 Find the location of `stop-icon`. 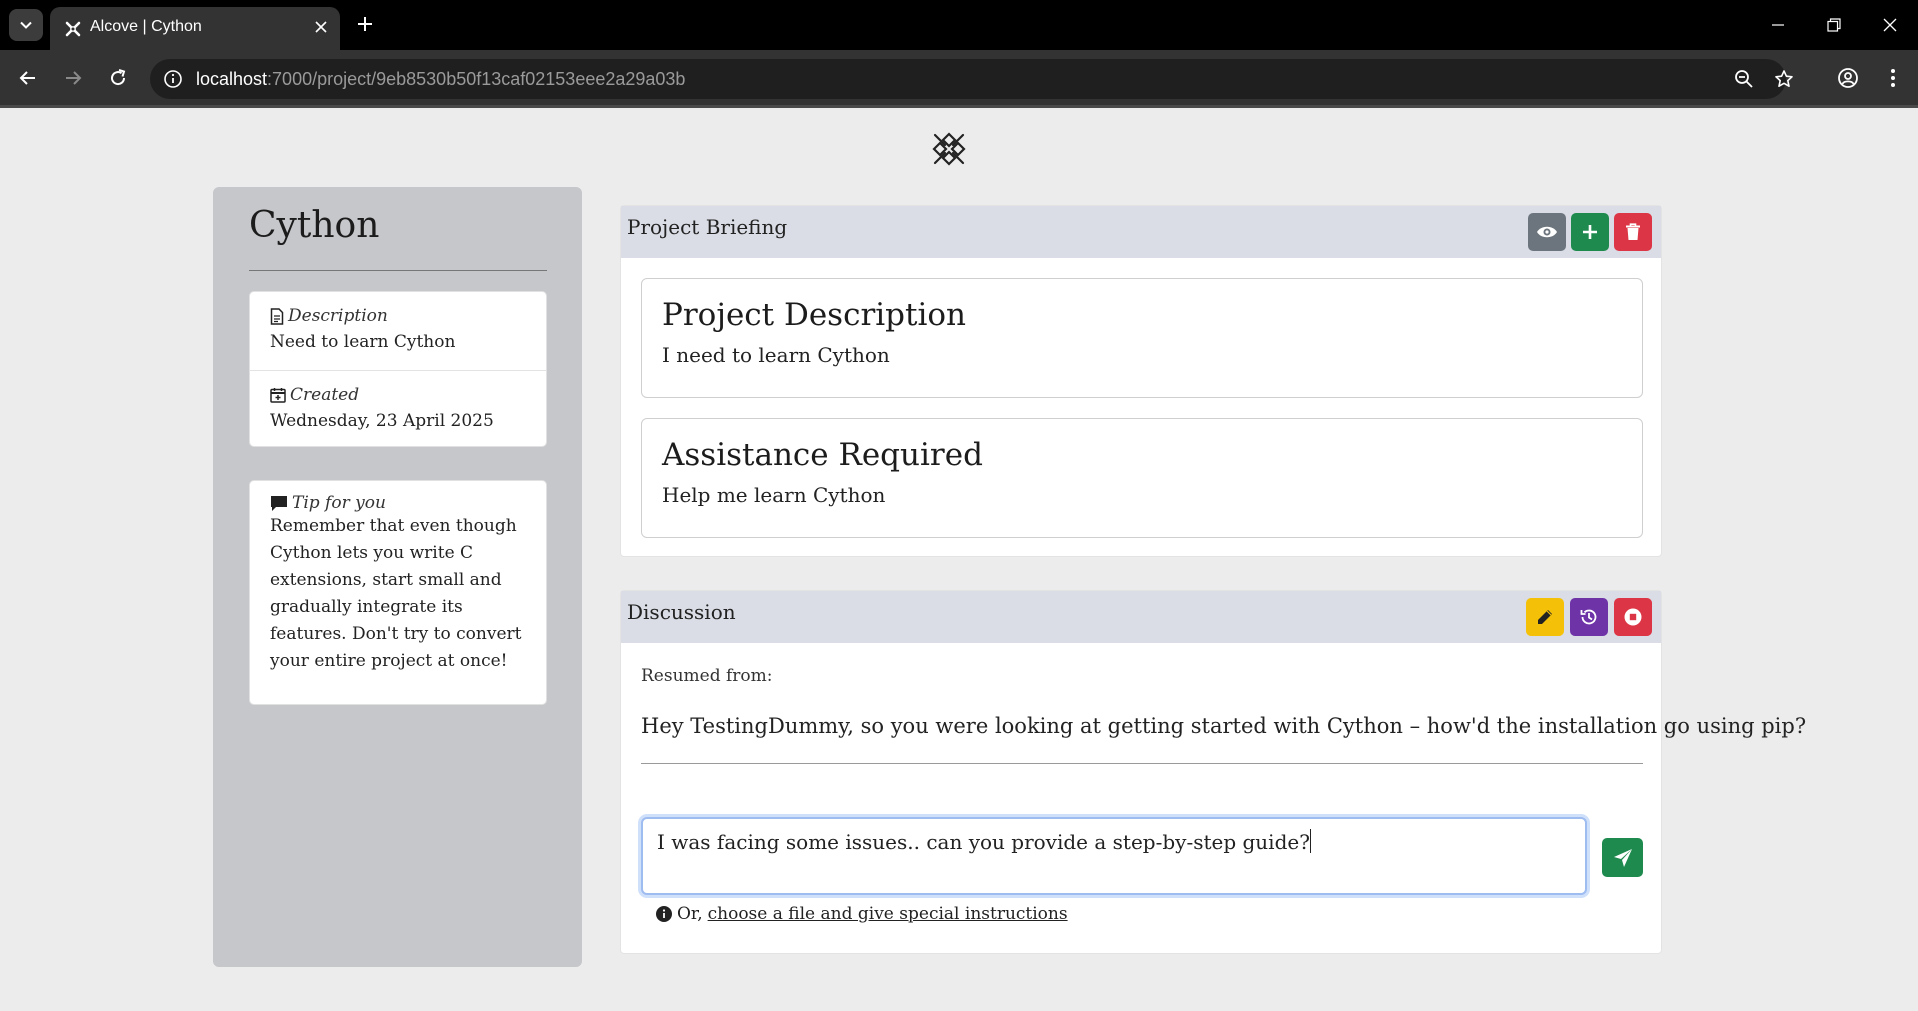

stop-icon is located at coordinates (1633, 617).